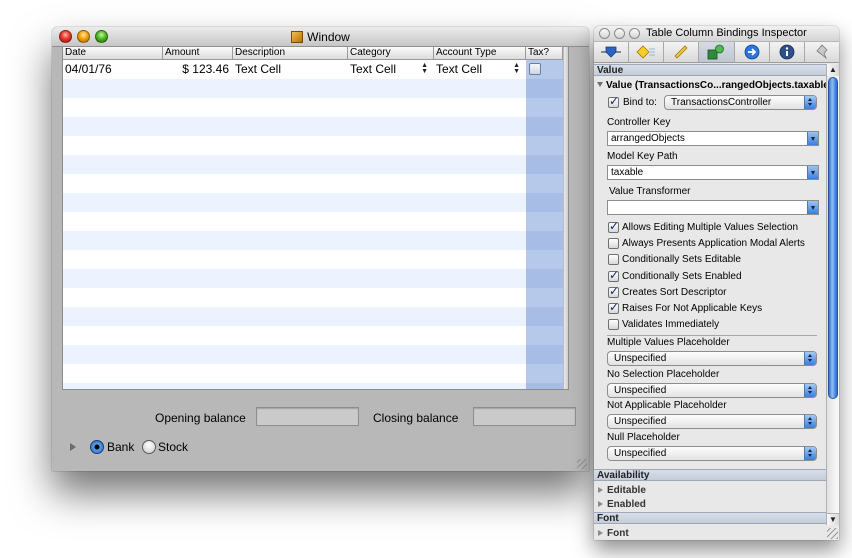 The width and height of the screenshot is (852, 558). What do you see at coordinates (424, 68) in the screenshot?
I see `category-stepper-icon: ▲ ▼` at bounding box center [424, 68].